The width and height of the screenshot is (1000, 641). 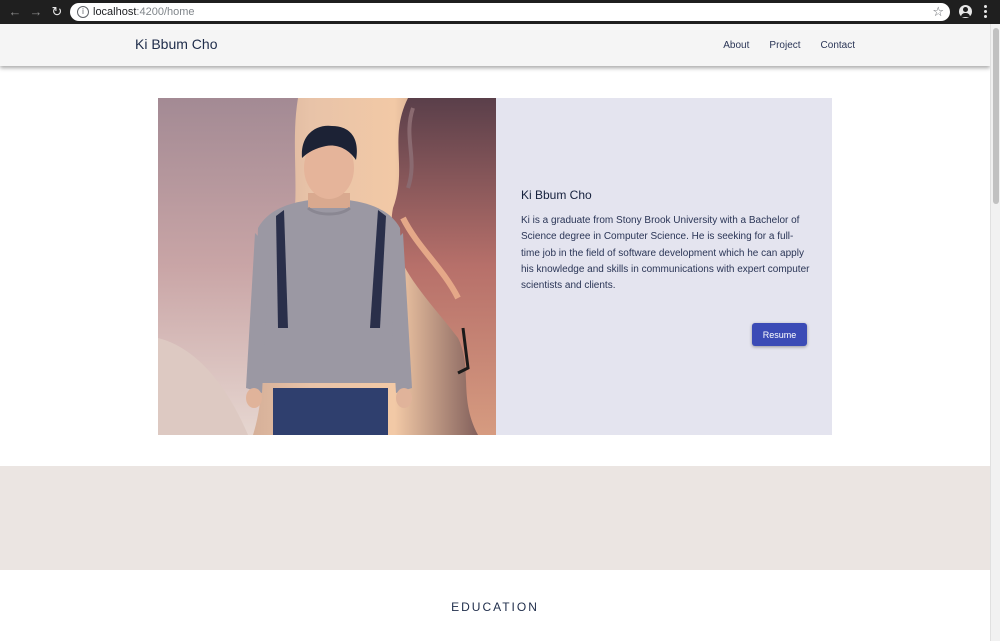 What do you see at coordinates (115, 12) in the screenshot?
I see `url-host: localhost` at bounding box center [115, 12].